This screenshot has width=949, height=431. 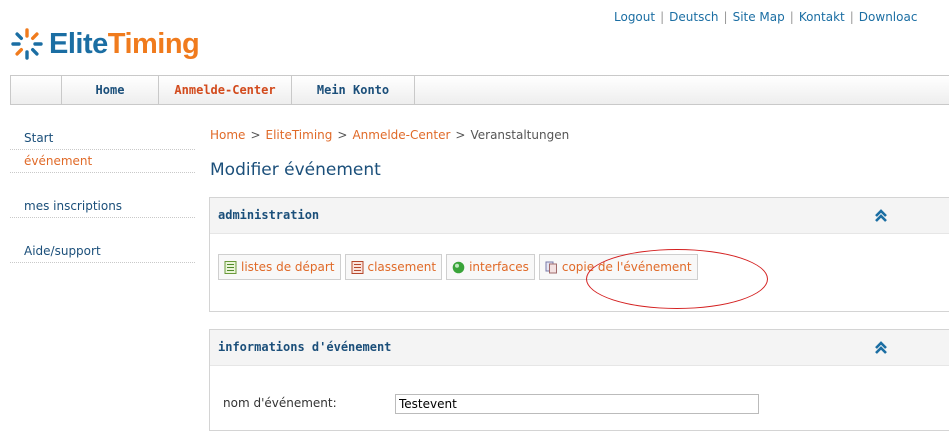 I want to click on listes-de-depart-button: listes de départ, so click(x=279, y=267).